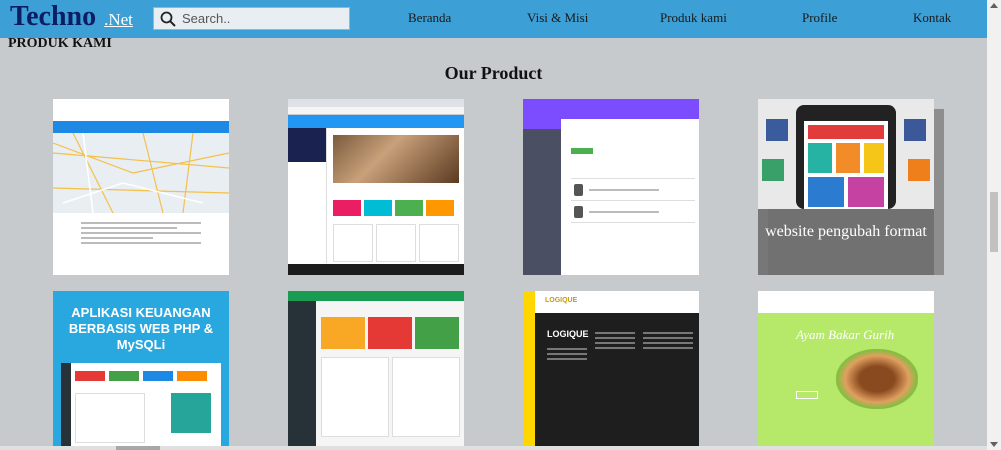 Image resolution: width=1001 pixels, height=450 pixels. Describe the element at coordinates (557, 18) in the screenshot. I see `nav-visi-misi: Visi & Misi` at that location.